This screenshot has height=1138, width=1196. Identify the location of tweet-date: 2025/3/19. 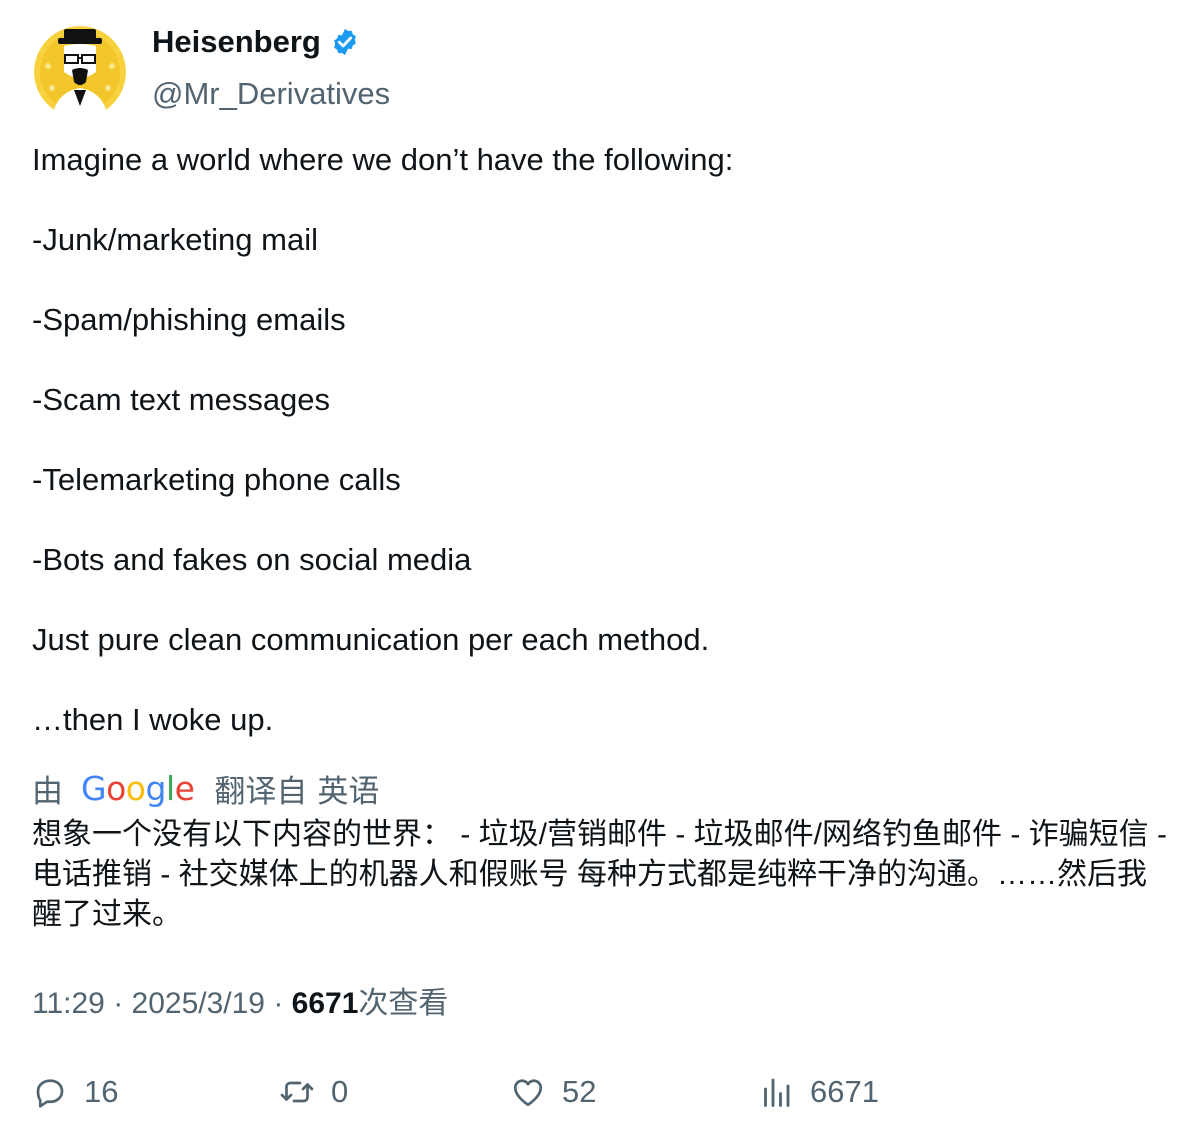
(198, 1003).